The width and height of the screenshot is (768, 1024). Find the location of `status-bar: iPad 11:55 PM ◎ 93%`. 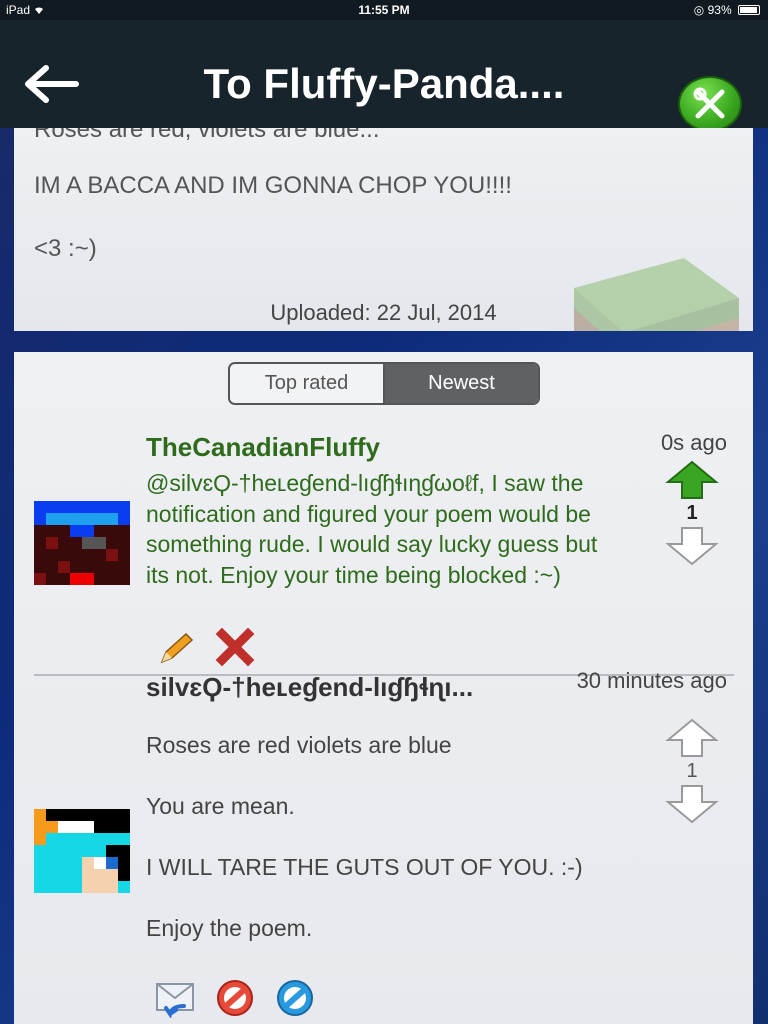

status-bar: iPad 11:55 PM ◎ 93% is located at coordinates (384, 10).